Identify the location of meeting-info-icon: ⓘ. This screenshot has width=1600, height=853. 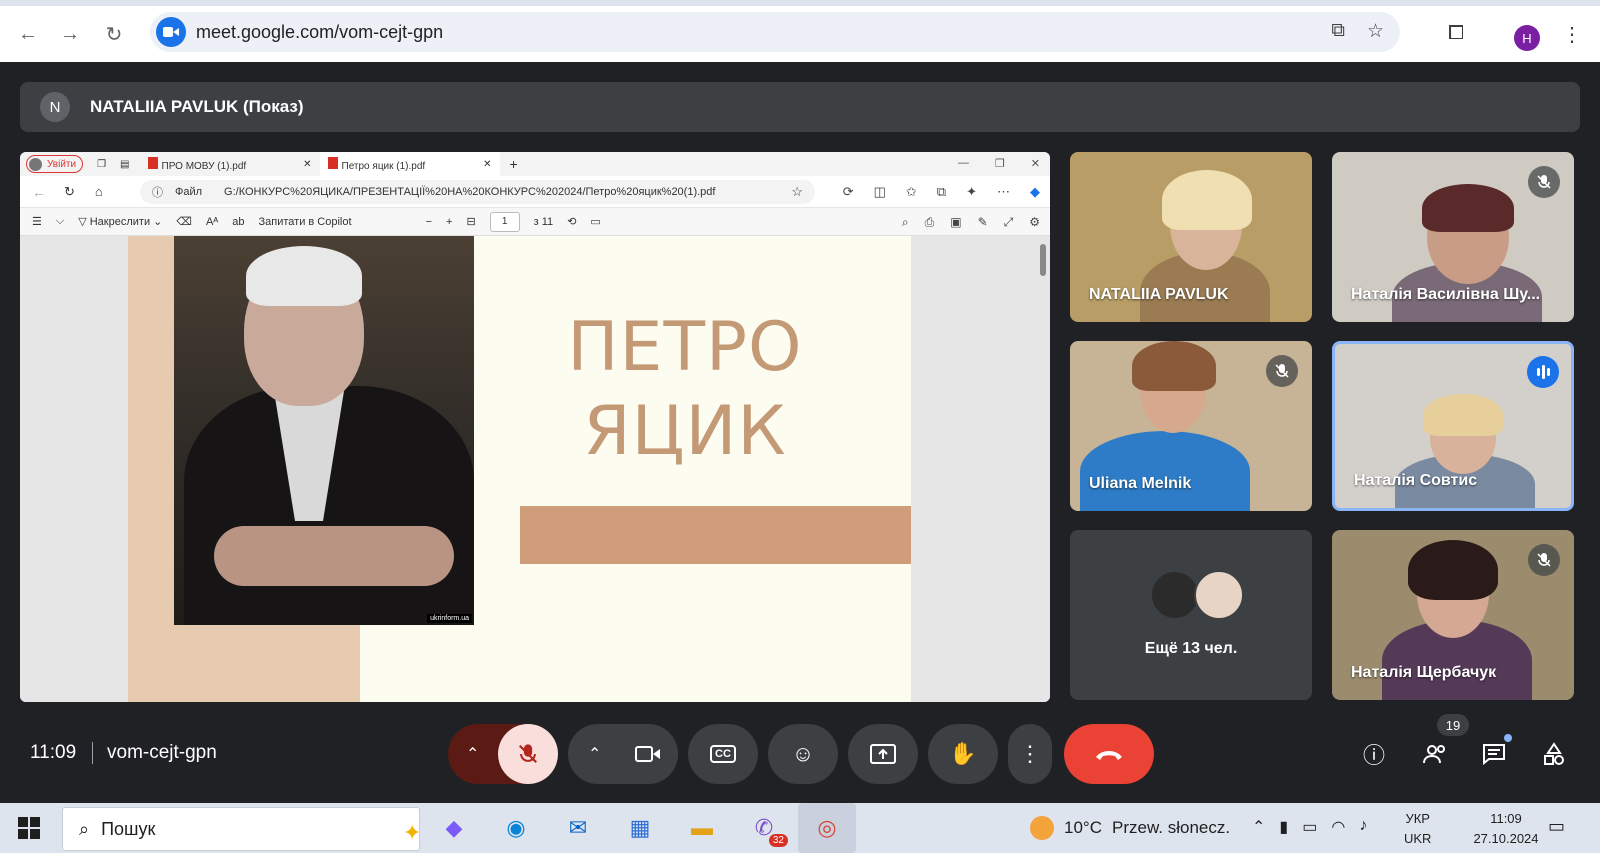
(1374, 754).